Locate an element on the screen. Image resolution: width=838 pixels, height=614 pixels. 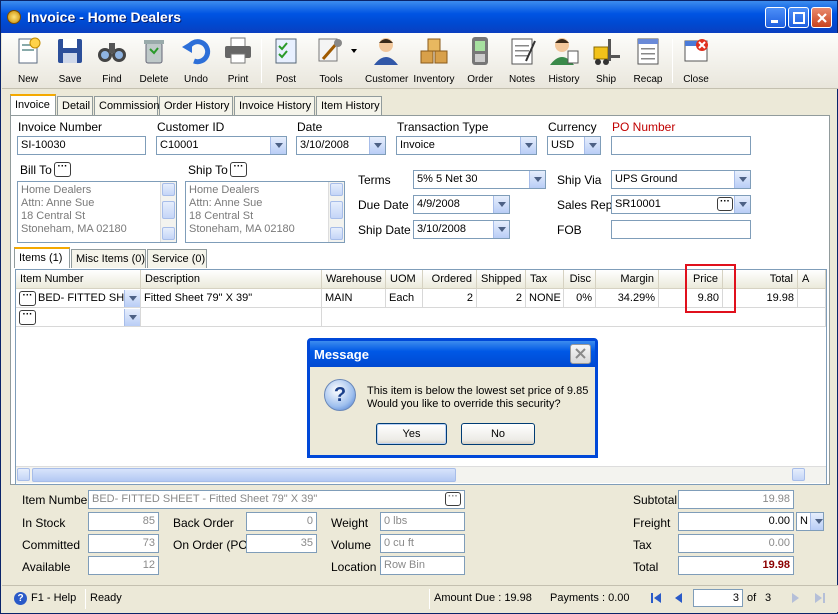
freight-code-select: N is located at coordinates (810, 521).